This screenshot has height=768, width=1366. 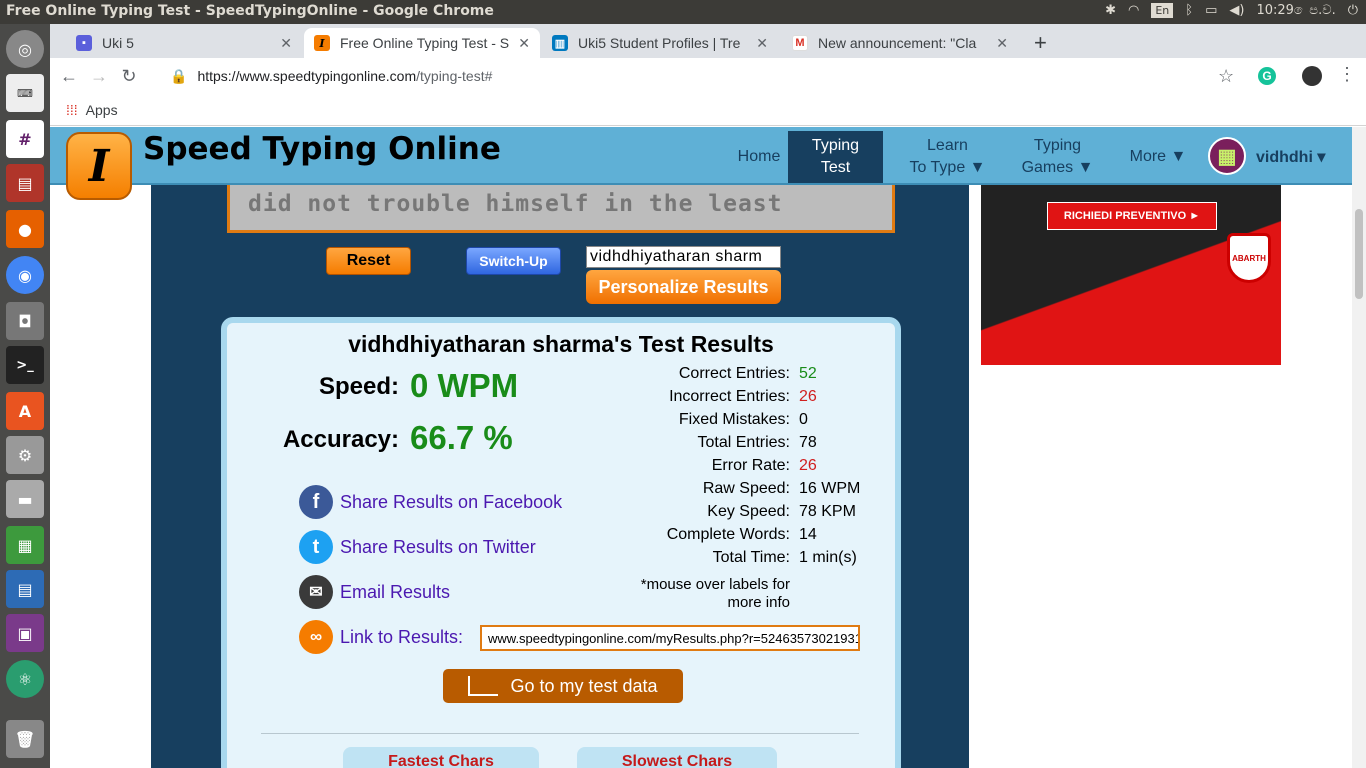 I want to click on atom-icon: ⚛, so click(x=25, y=679).